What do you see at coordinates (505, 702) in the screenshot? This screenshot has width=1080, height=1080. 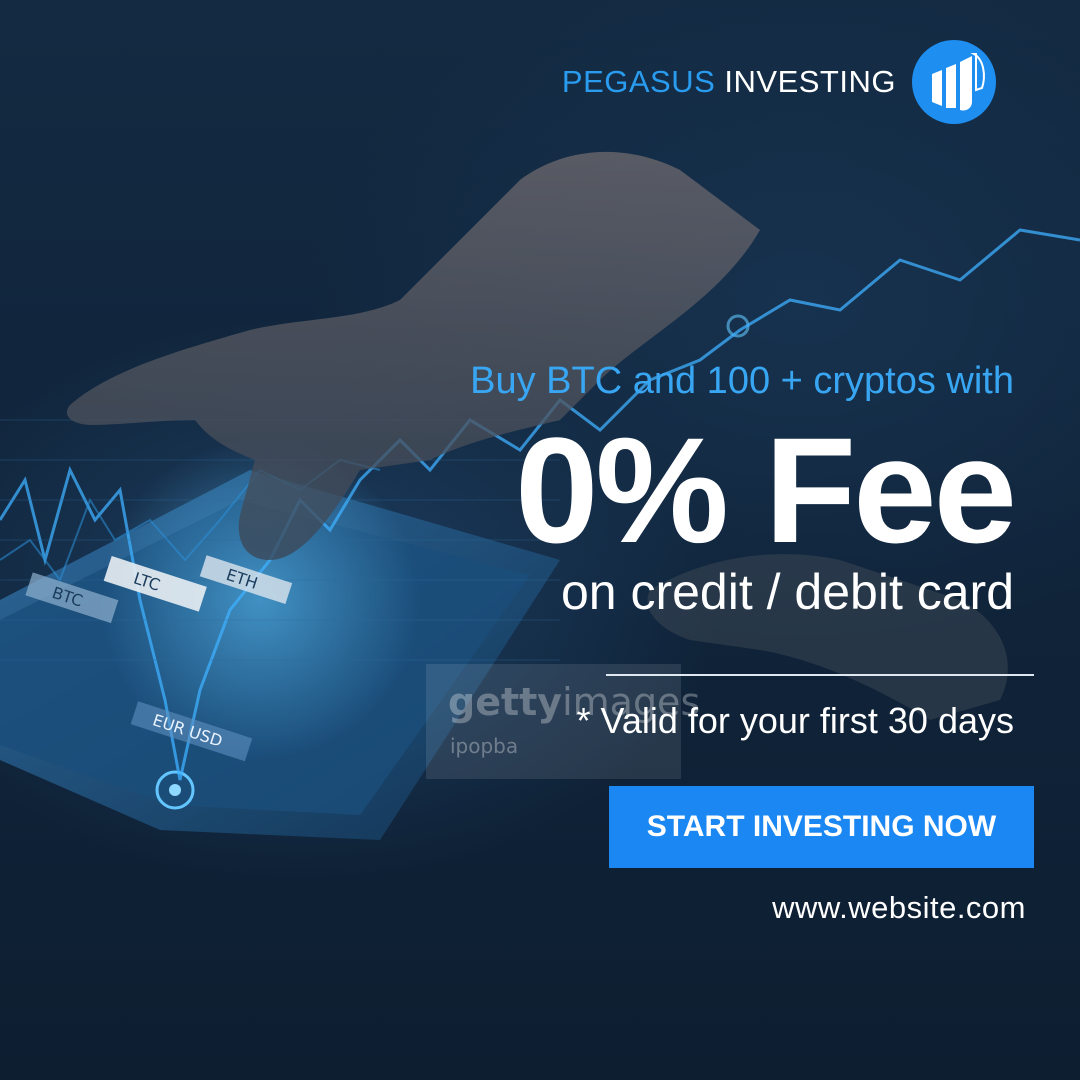 I see `watermark-brand-bold: getty` at bounding box center [505, 702].